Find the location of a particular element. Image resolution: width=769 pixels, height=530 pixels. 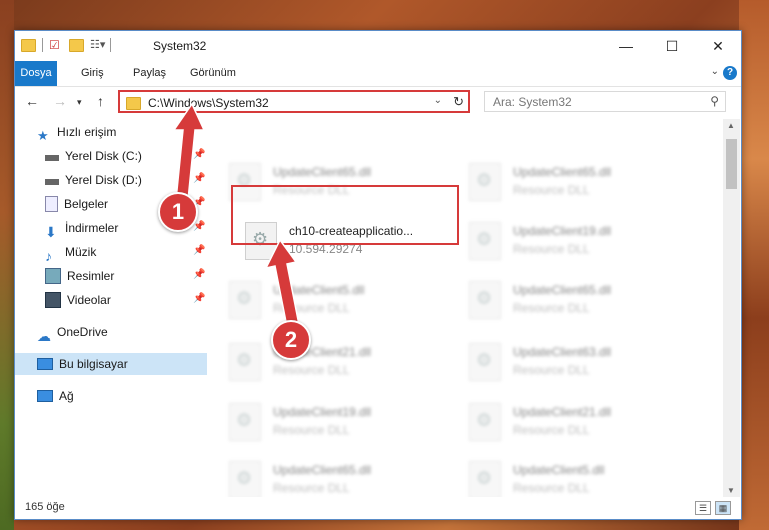

nav-label: Müzik is located at coordinates (81, 252).